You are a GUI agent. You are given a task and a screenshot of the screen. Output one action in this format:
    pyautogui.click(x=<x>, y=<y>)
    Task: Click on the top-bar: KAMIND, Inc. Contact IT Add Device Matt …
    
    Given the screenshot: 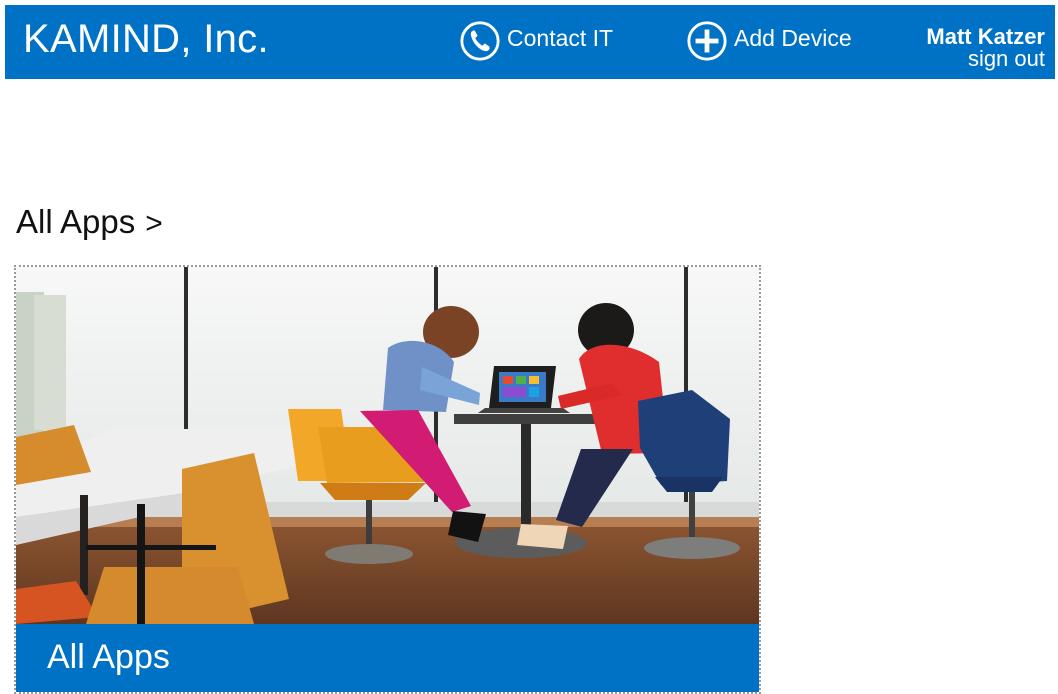 What is the action you would take?
    pyautogui.click(x=530, y=42)
    